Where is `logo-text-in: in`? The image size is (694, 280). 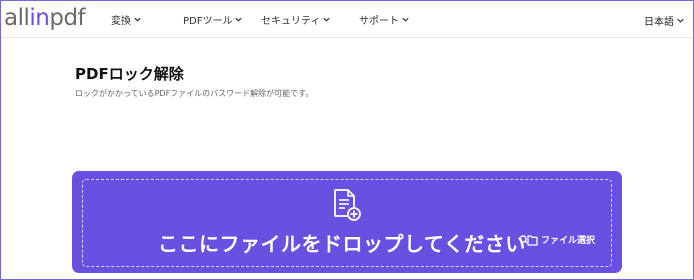
logo-text-in: in is located at coordinates (39, 18).